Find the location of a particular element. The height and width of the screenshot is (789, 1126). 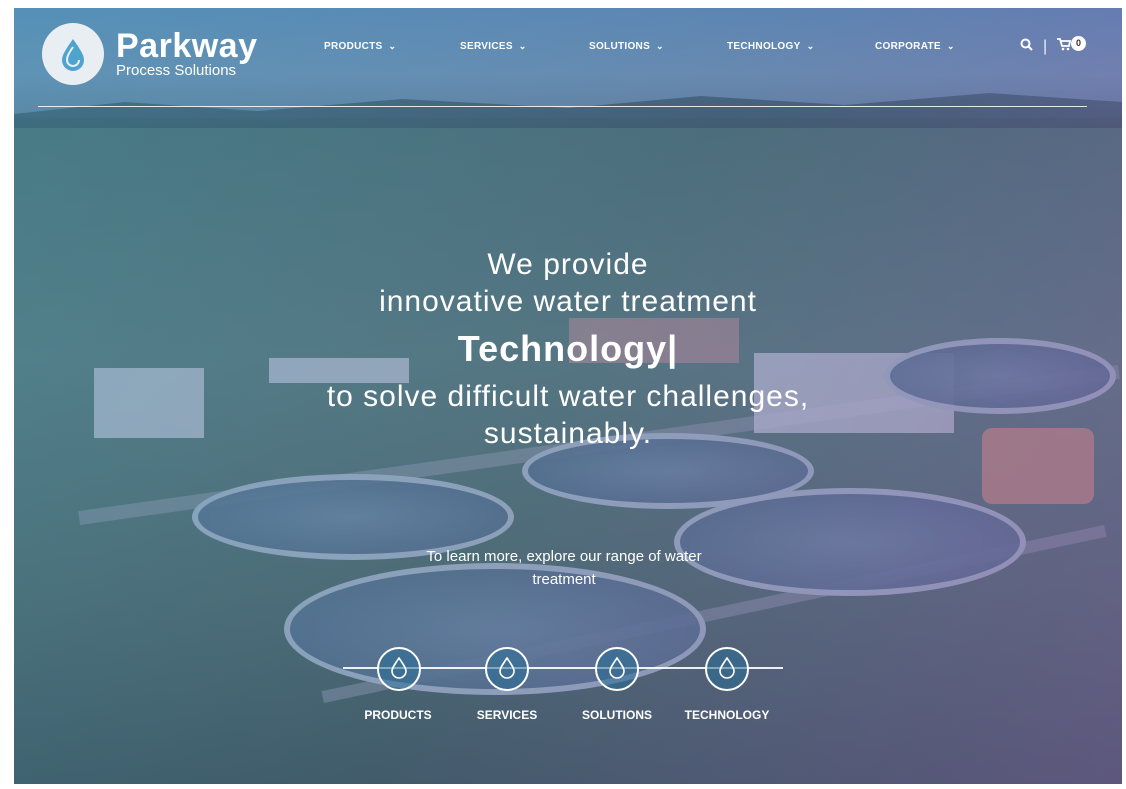

explore-solutions-label: SOLUTIONS is located at coordinates (617, 715).